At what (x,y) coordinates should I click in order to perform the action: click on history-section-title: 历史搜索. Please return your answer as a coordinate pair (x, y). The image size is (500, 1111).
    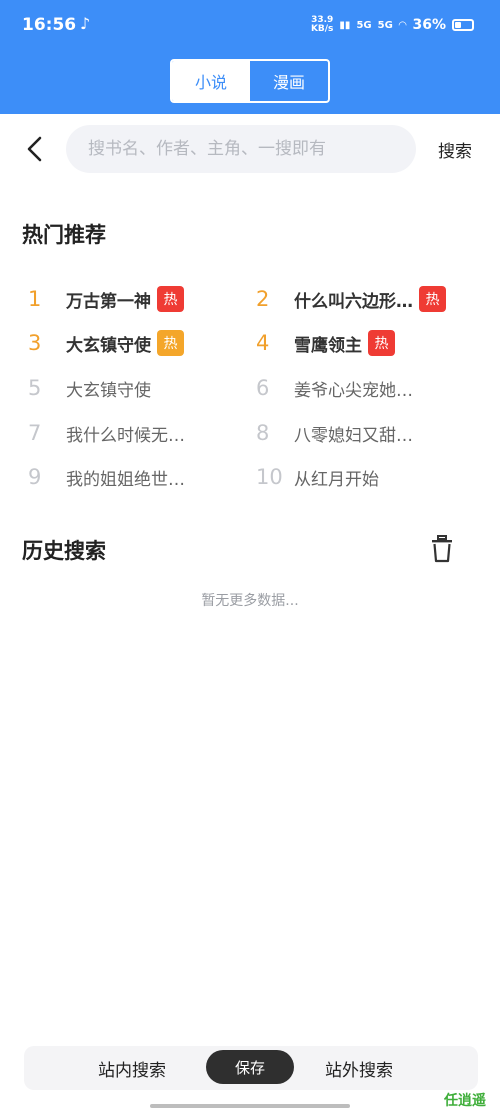
    Looking at the image, I should click on (64, 551).